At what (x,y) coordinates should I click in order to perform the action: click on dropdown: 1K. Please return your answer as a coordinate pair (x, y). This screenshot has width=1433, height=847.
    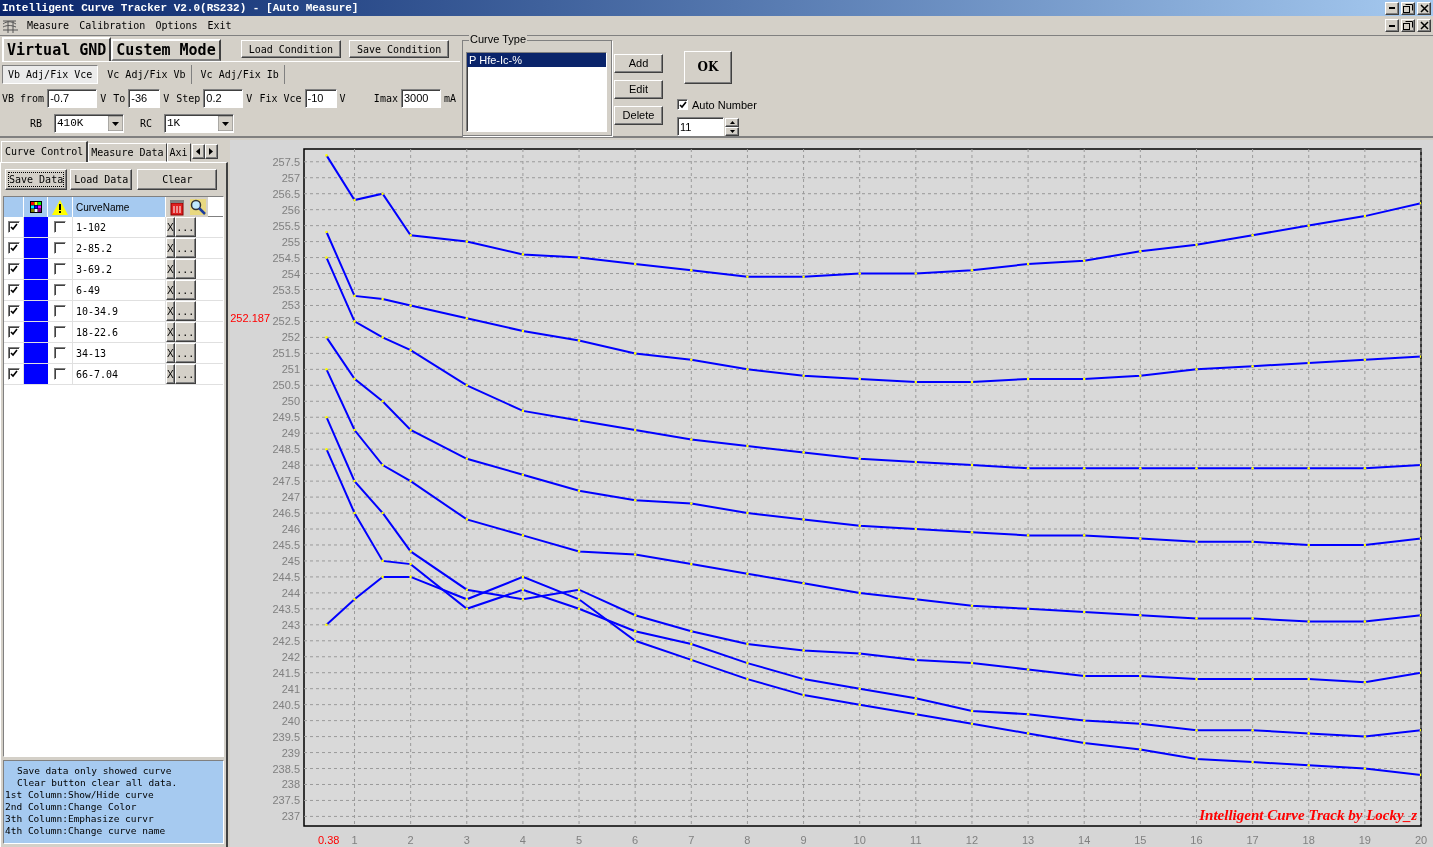
    Looking at the image, I should click on (199, 123).